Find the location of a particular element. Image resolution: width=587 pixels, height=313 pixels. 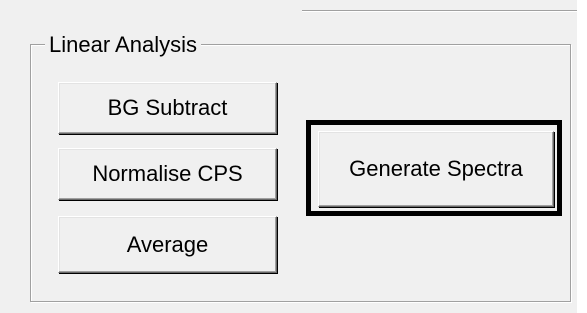

normalise-cps-button: Normalise CPS is located at coordinates (167, 174).